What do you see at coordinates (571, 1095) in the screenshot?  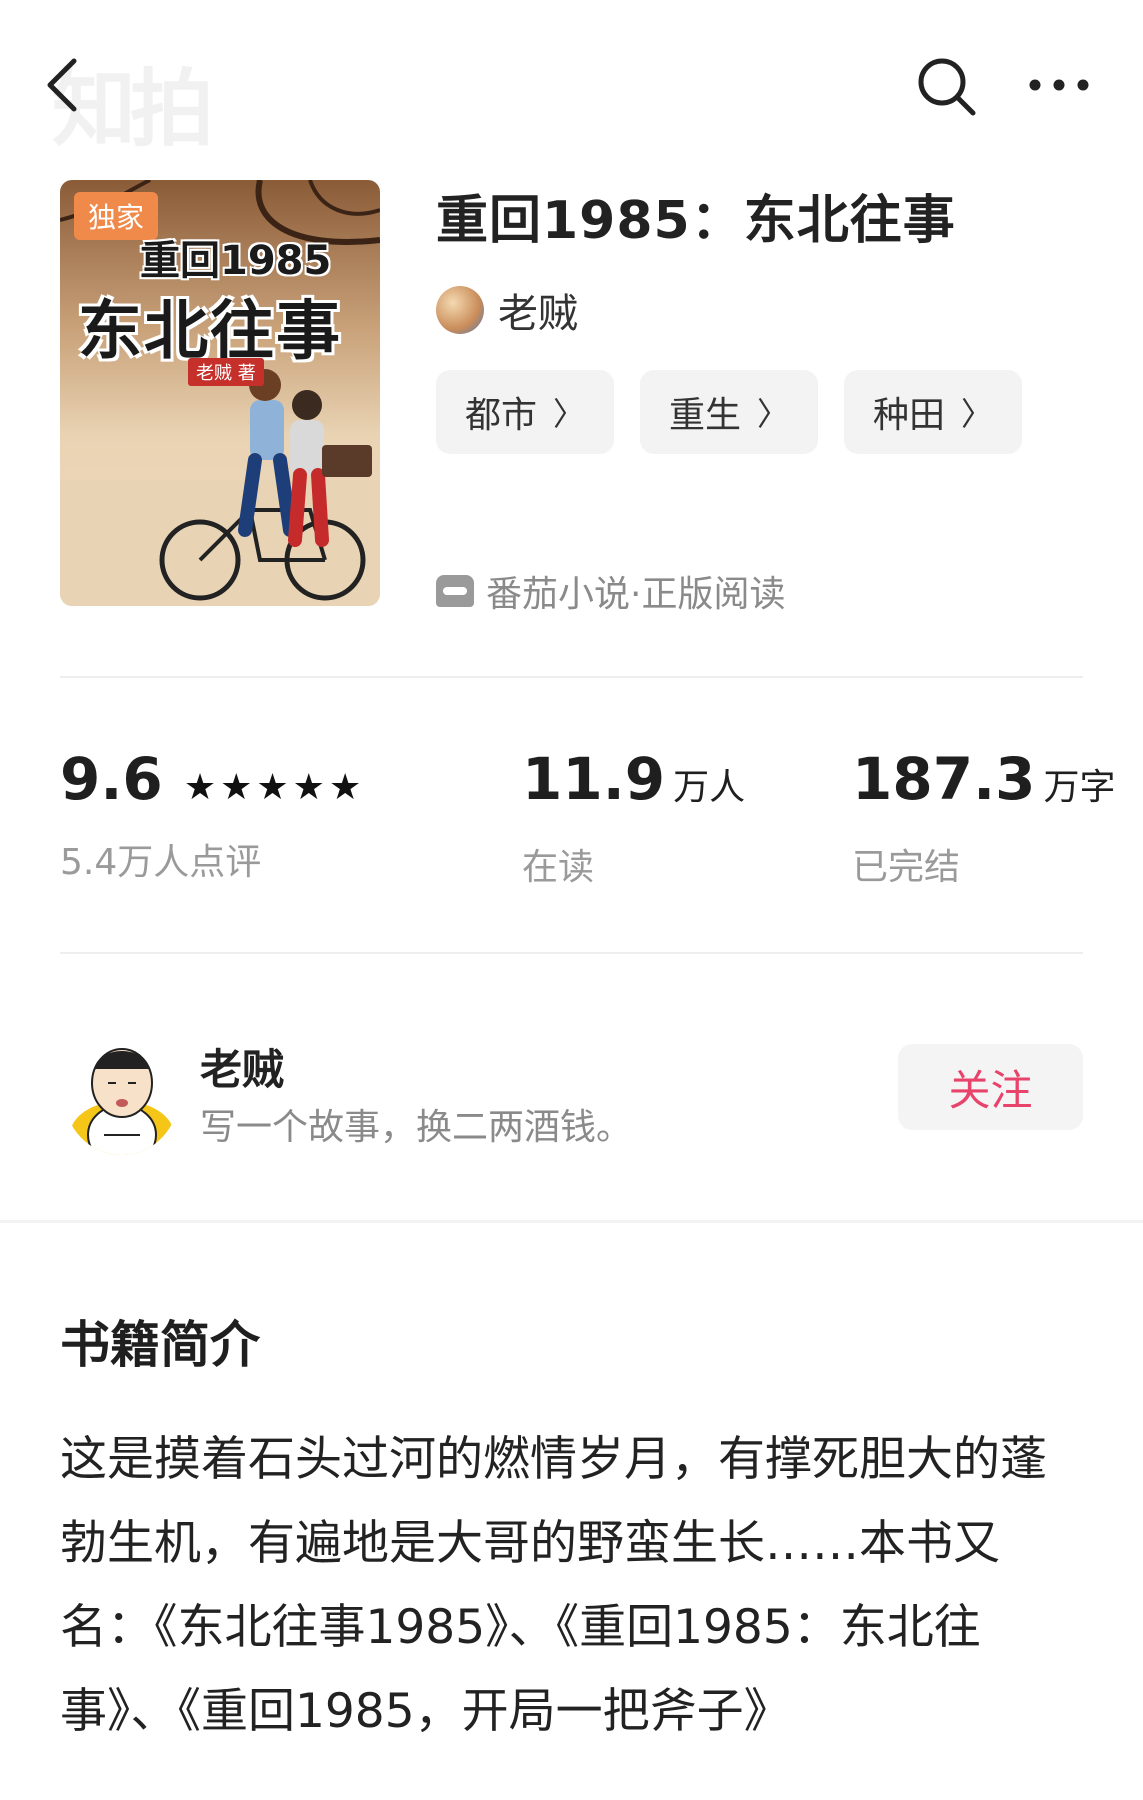 I see `author-profile: 老贼 写一个故事，换二两酒钱。 关注` at bounding box center [571, 1095].